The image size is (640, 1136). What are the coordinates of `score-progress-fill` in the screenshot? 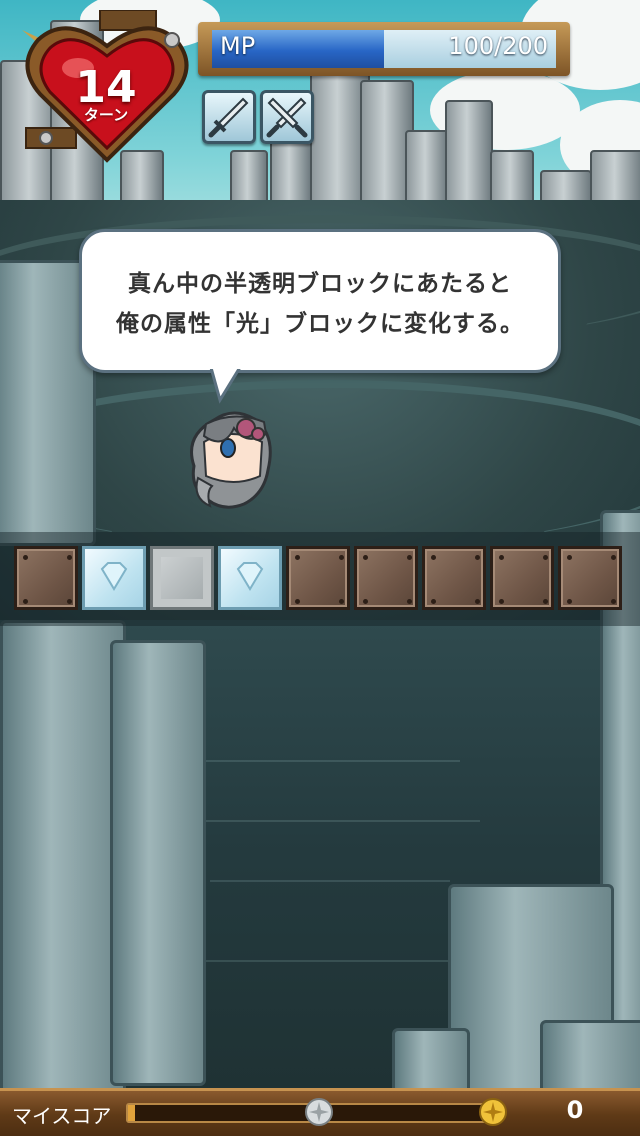 It's located at (132, 1113).